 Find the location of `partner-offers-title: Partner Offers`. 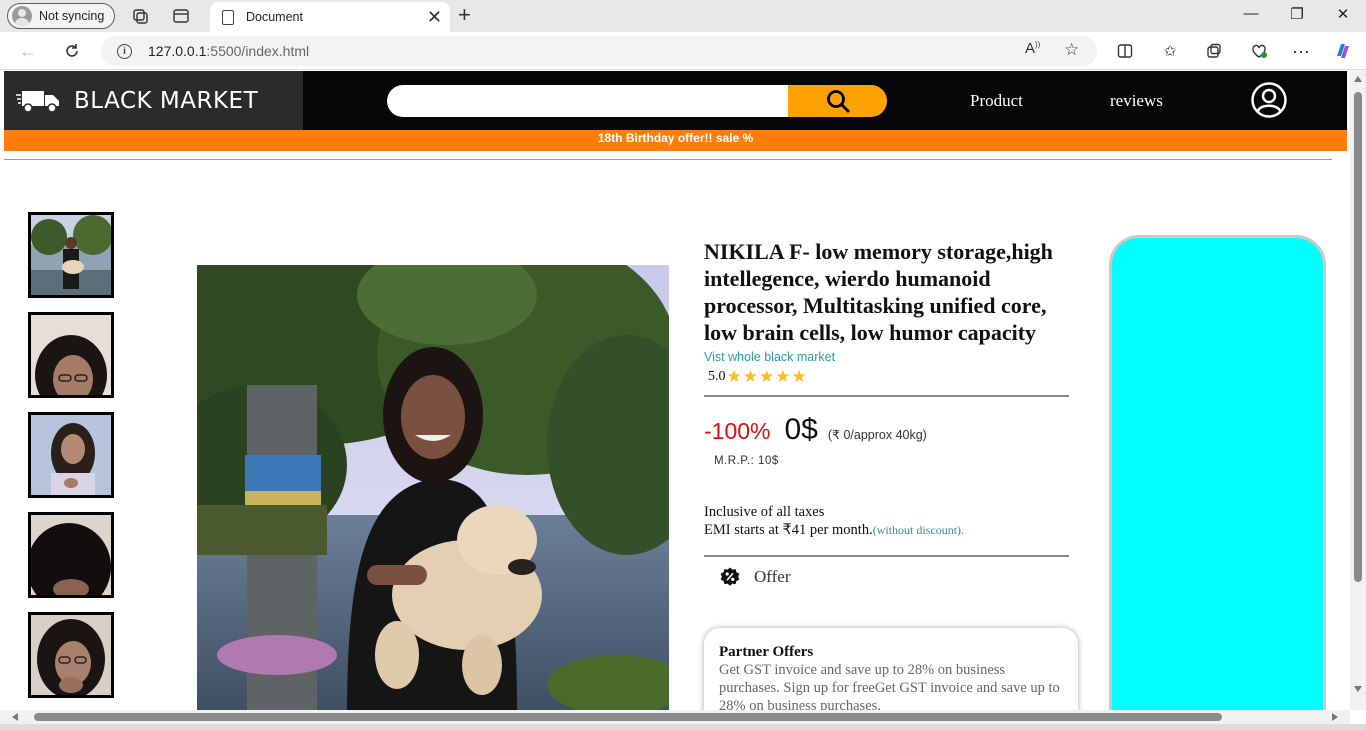

partner-offers-title: Partner Offers is located at coordinates (766, 652).